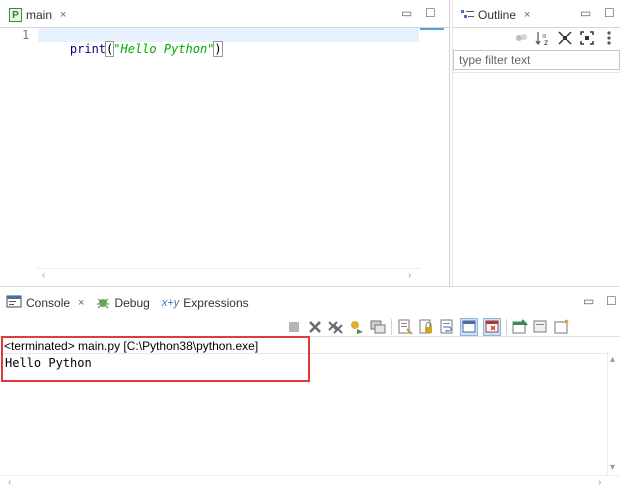  Describe the element at coordinates (609, 38) in the screenshot. I see `view-menu-icon` at that location.